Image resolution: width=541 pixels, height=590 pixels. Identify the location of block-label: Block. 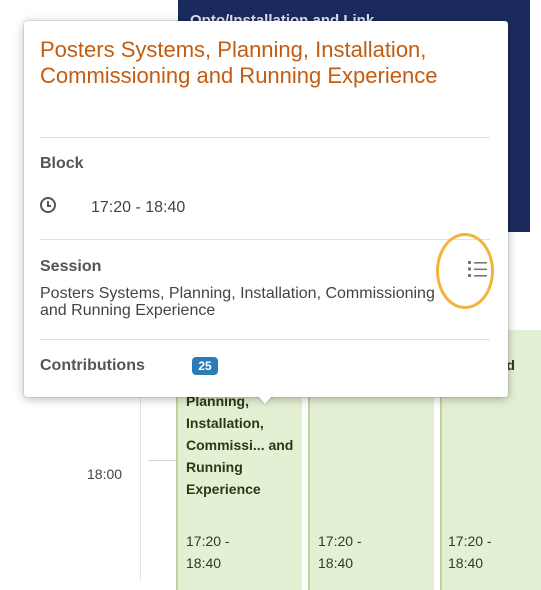
(62, 163).